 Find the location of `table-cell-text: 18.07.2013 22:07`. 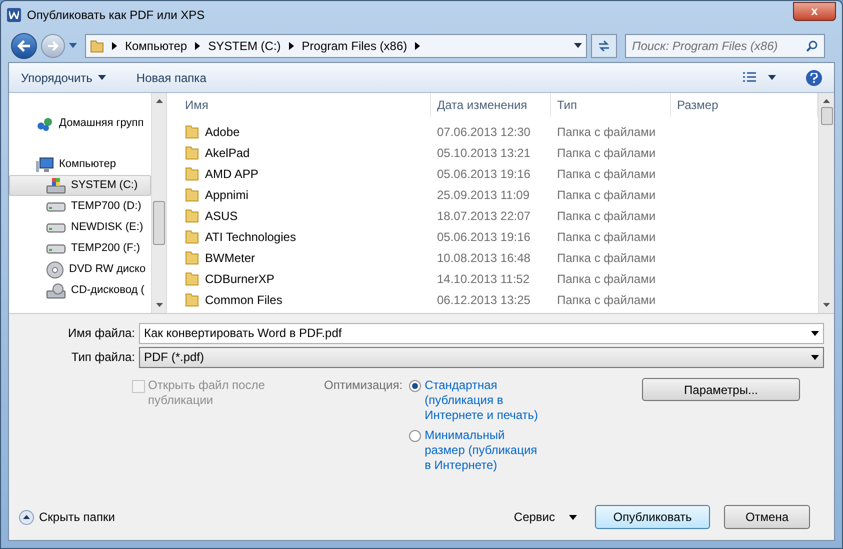

table-cell-text: 18.07.2013 22:07 is located at coordinates (484, 216).